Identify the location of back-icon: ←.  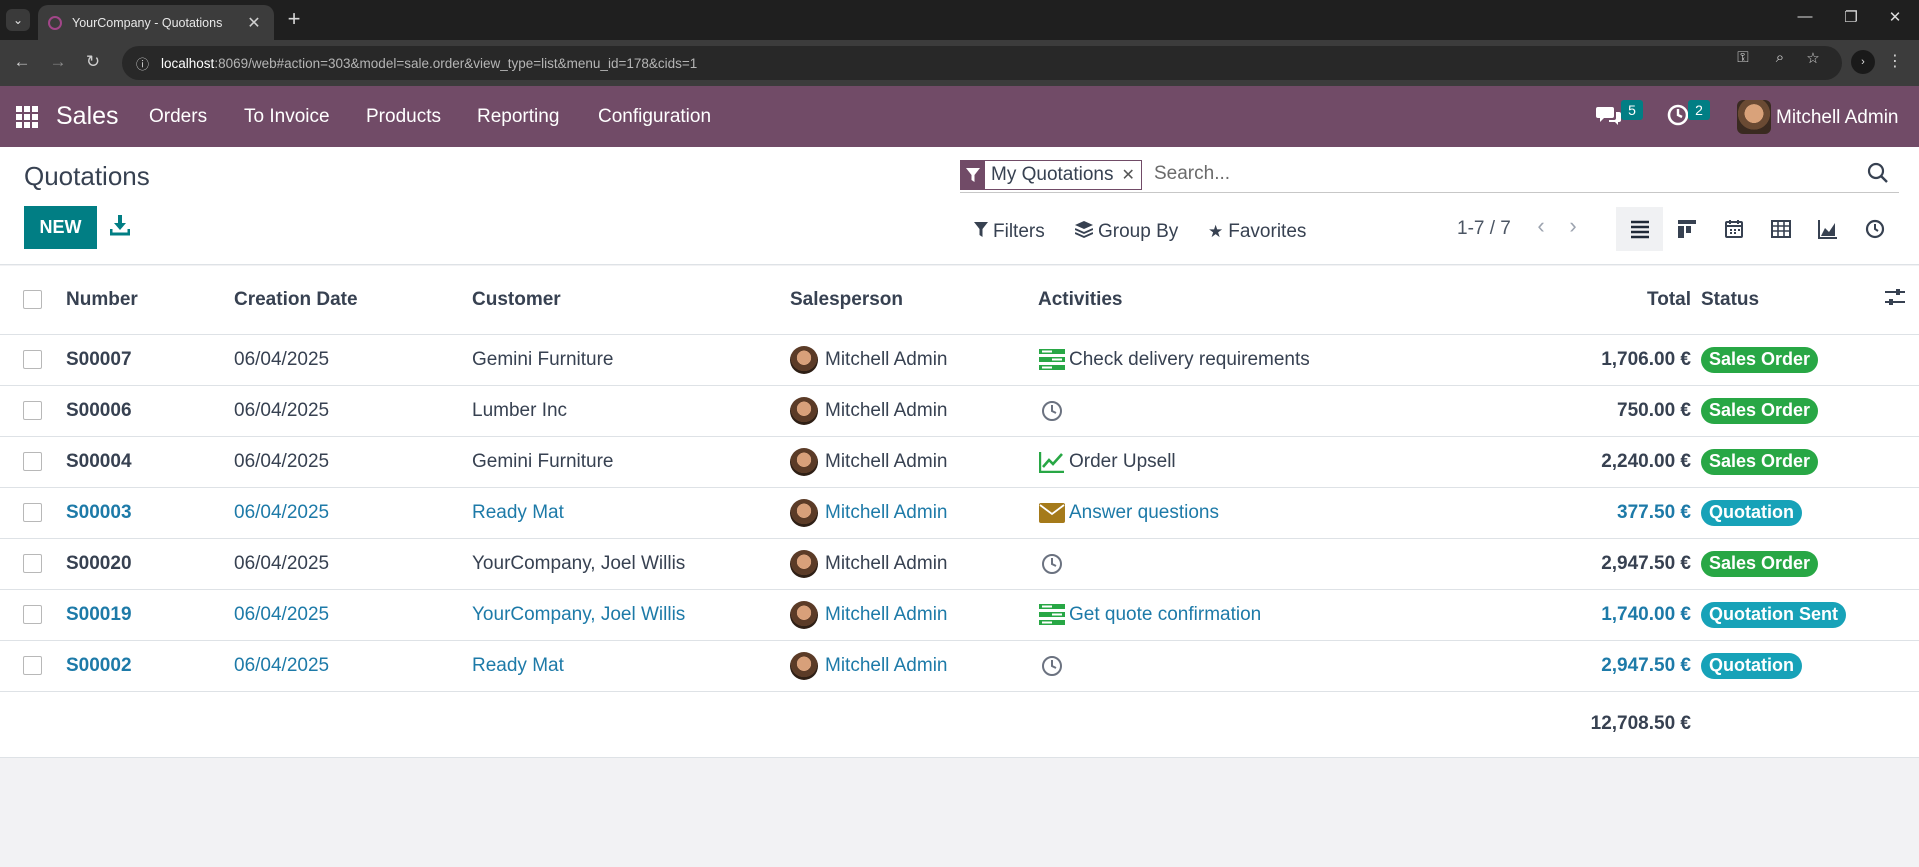
(22, 62).